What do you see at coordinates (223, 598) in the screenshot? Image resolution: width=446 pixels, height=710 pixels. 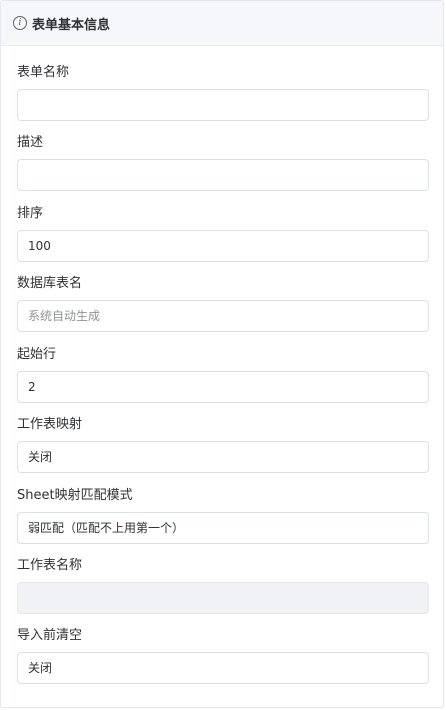 I see `sheet-name-input` at bounding box center [223, 598].